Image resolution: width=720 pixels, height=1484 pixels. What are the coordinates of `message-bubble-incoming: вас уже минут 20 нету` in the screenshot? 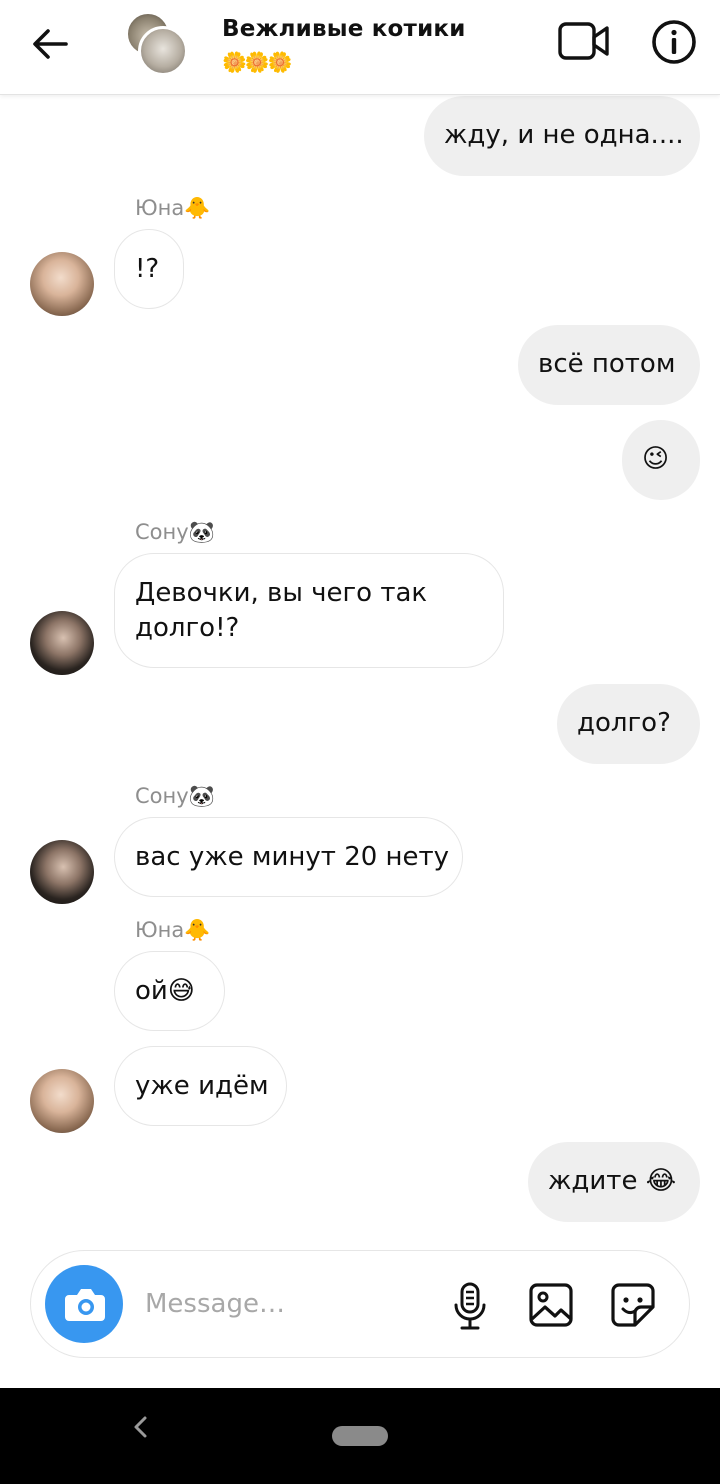 It's located at (288, 857).